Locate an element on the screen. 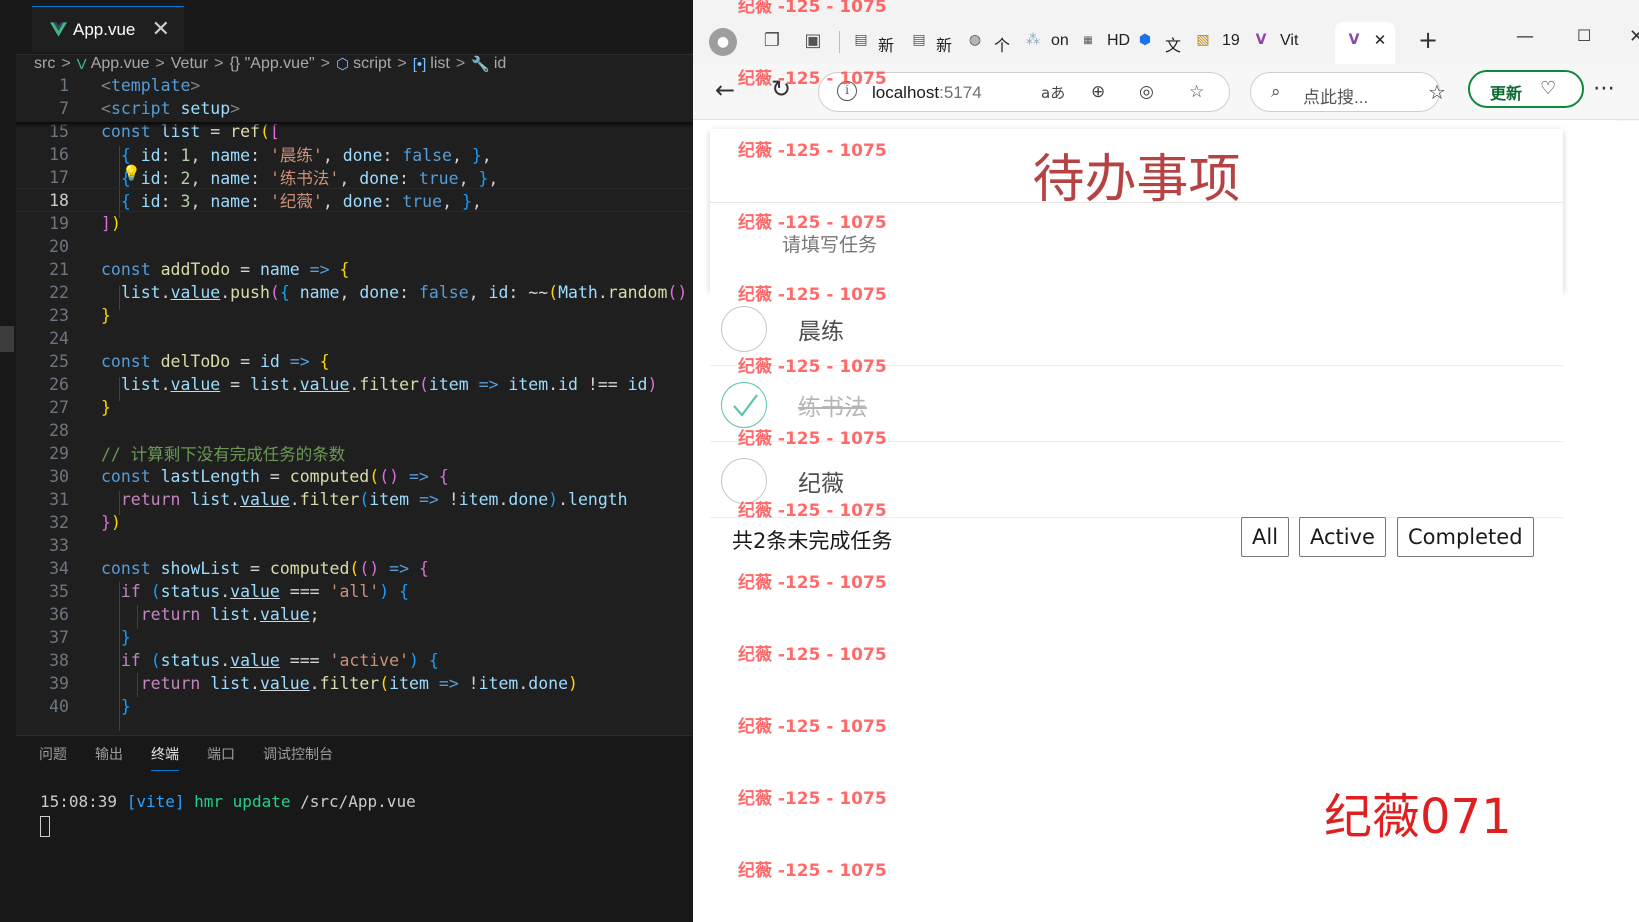  line-number: 23 is located at coordinates (59, 315).